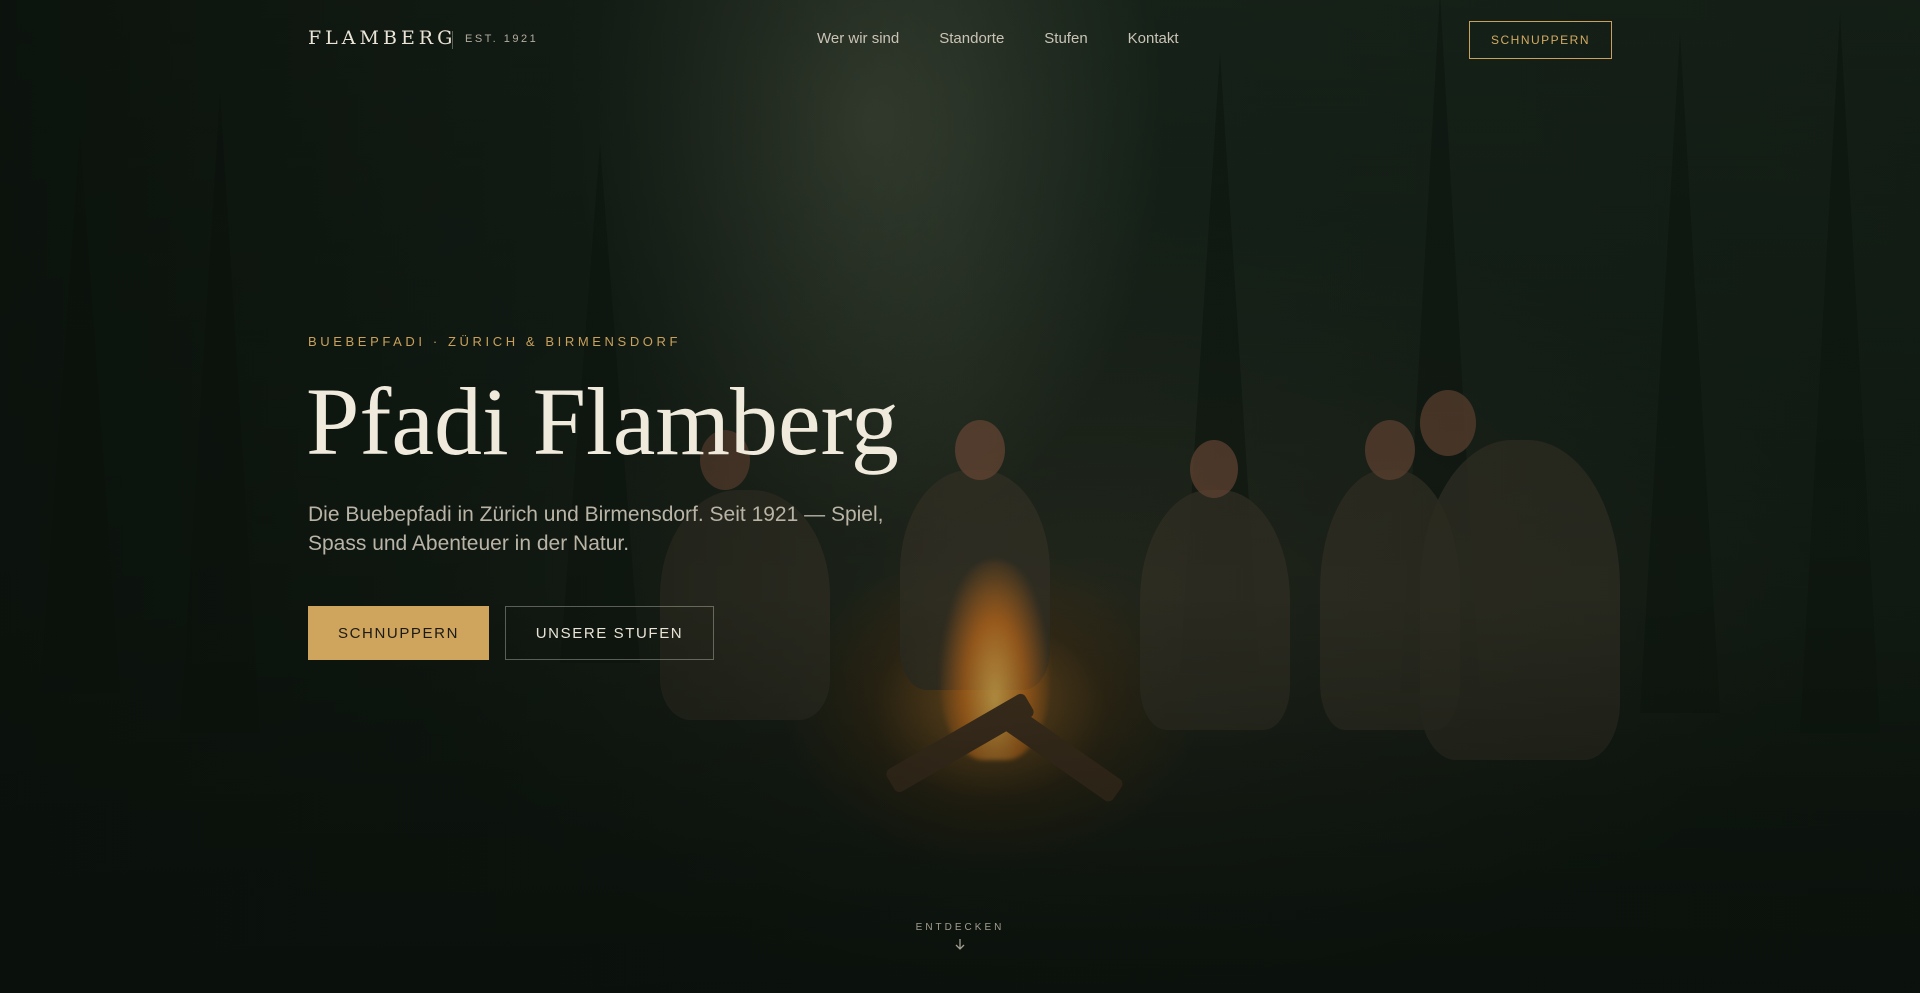 Image resolution: width=1920 pixels, height=993 pixels. I want to click on header-schnuppern-button: SCHNUPPERN, so click(1540, 40).